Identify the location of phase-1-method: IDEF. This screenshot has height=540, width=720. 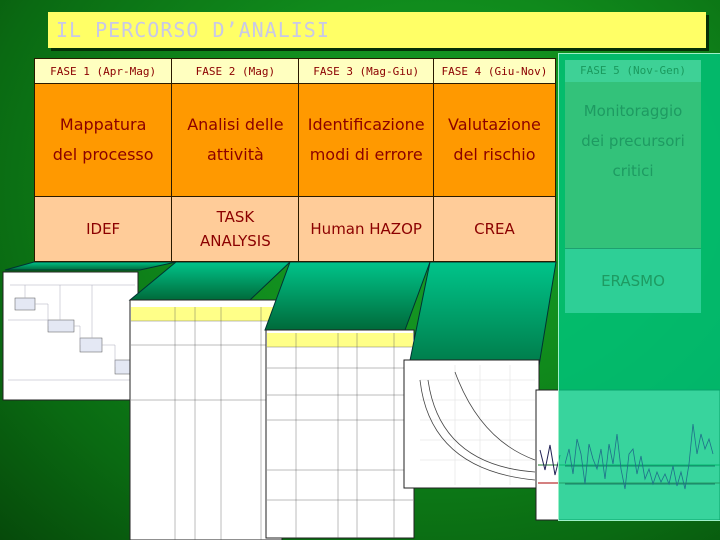
(103, 229).